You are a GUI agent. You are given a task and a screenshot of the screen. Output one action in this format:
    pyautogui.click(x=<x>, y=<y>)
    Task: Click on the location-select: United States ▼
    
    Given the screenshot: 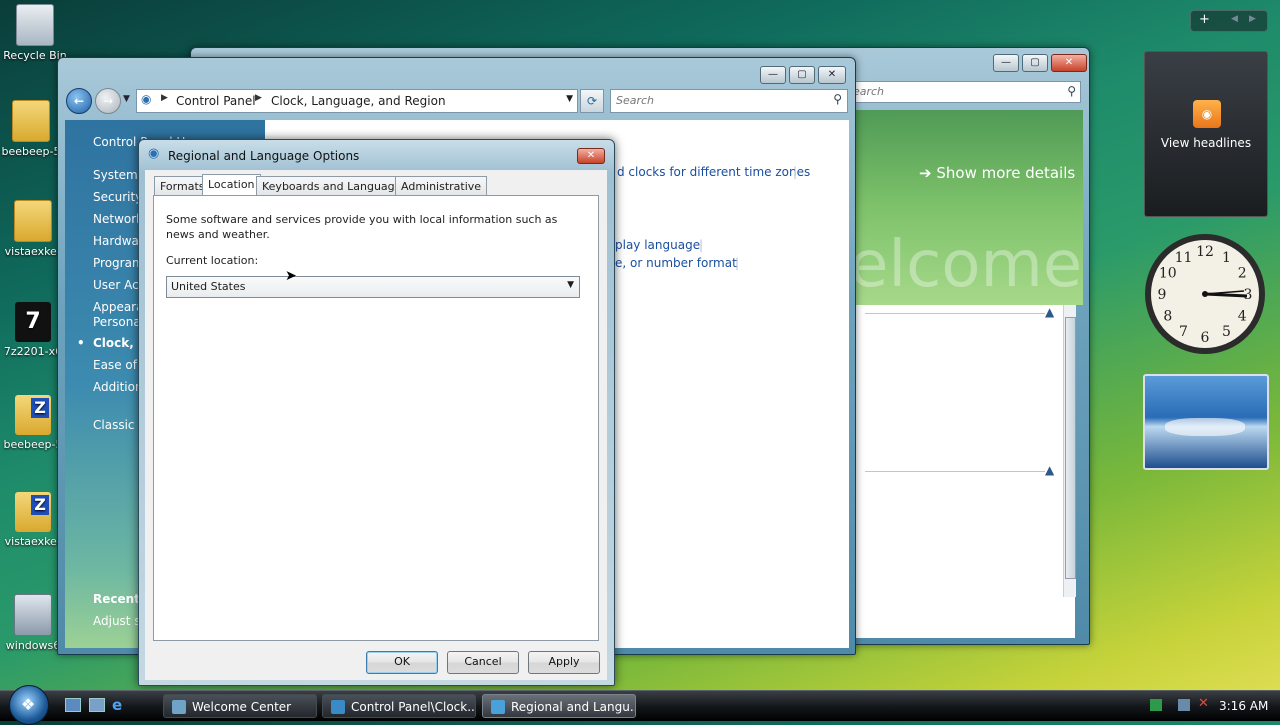 What is the action you would take?
    pyautogui.click(x=373, y=287)
    